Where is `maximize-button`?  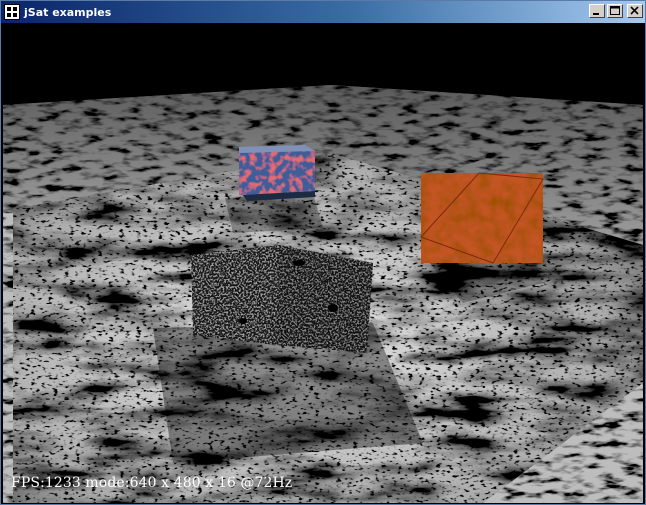
maximize-button is located at coordinates (615, 11).